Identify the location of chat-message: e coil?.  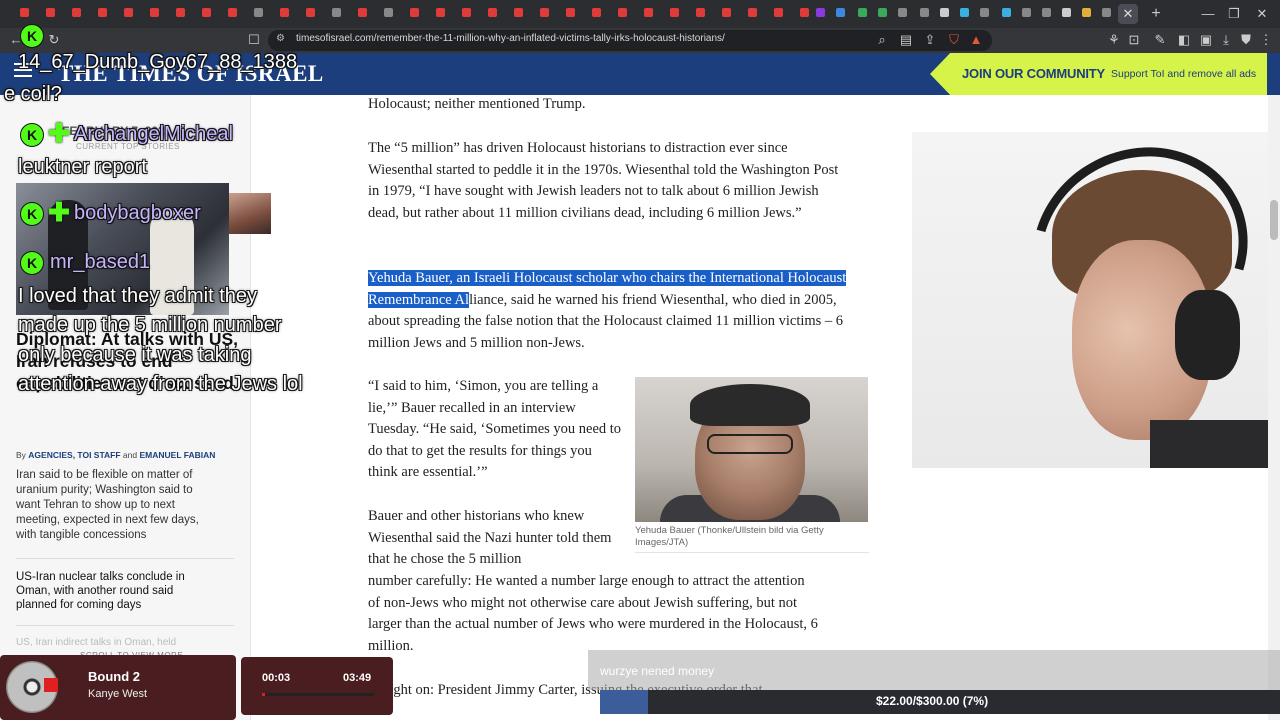
(33, 94).